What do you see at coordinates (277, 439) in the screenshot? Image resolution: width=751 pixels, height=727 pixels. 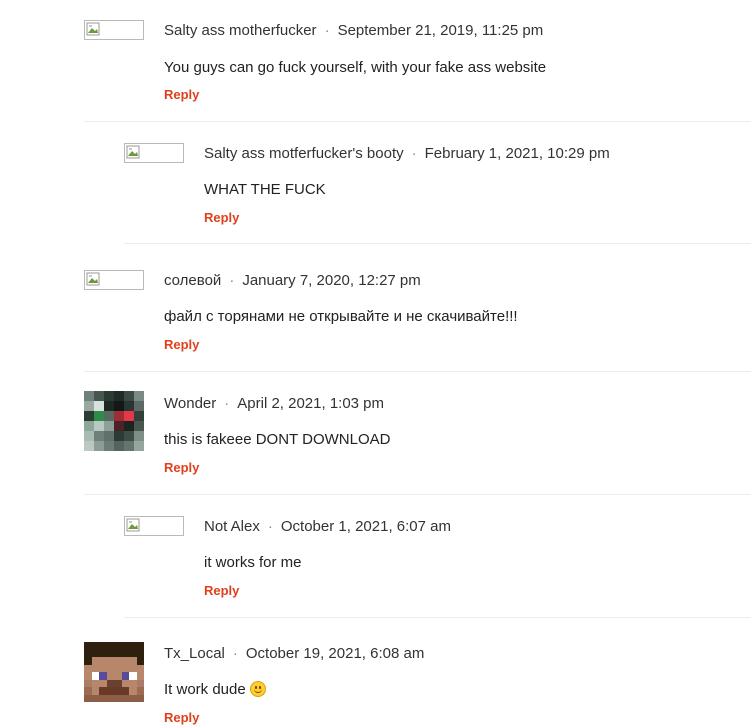 I see `comment-text: this is fakeee DONT DOWNLOAD` at bounding box center [277, 439].